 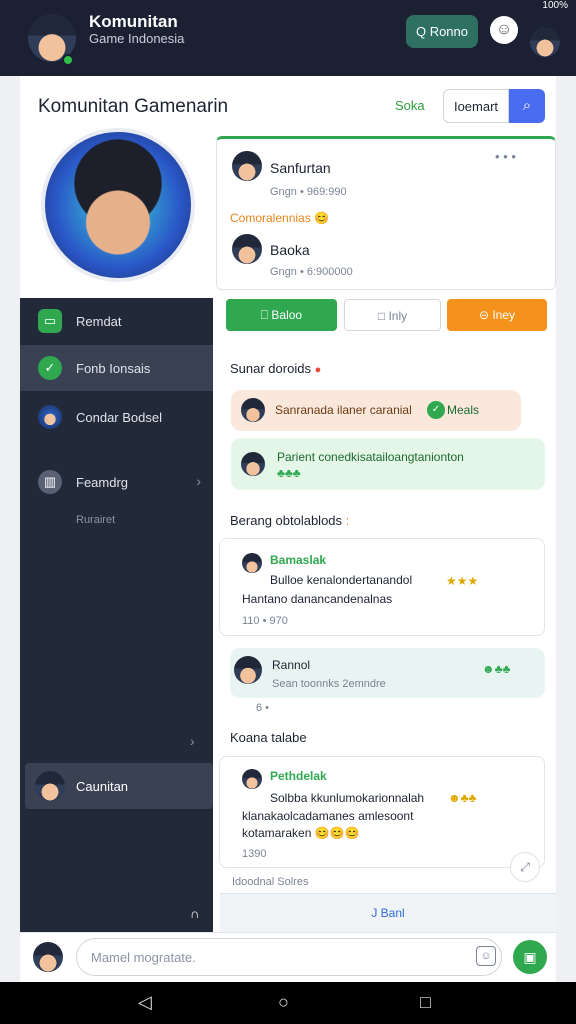 I want to click on sidebar-item-feamdrg: ▥ Feamdrg ›, so click(x=116, y=482).